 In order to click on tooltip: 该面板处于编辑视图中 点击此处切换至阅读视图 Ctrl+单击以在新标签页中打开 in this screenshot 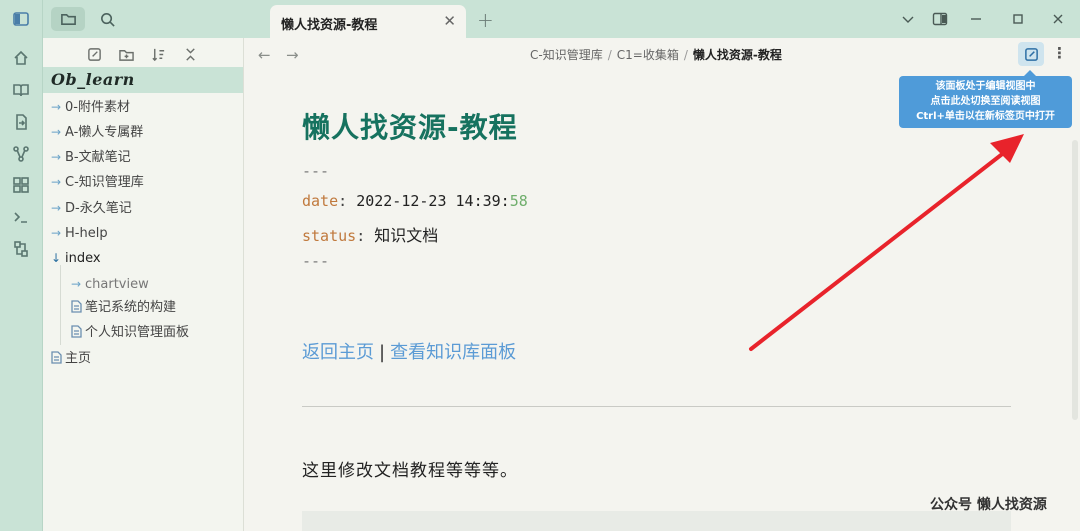, I will do `click(985, 99)`.